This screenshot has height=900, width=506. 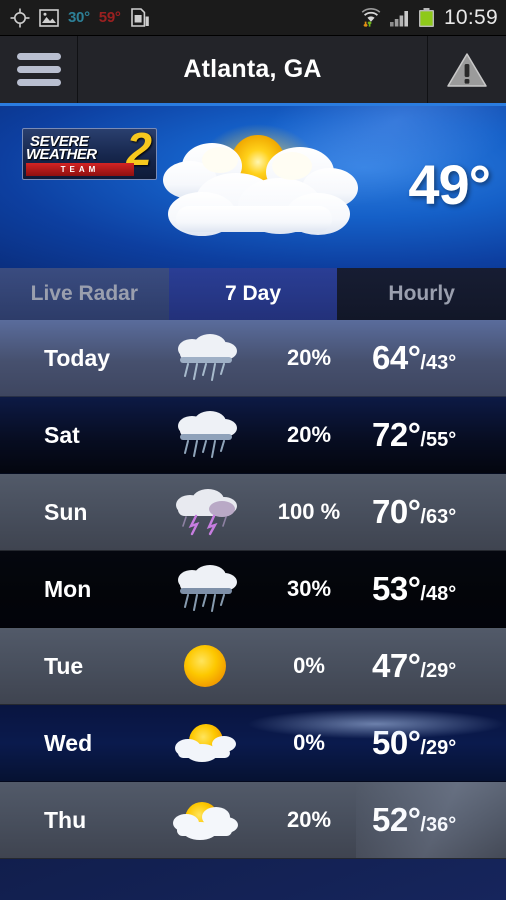 I want to click on forecast-temps: 50°/29°, so click(x=432, y=743).